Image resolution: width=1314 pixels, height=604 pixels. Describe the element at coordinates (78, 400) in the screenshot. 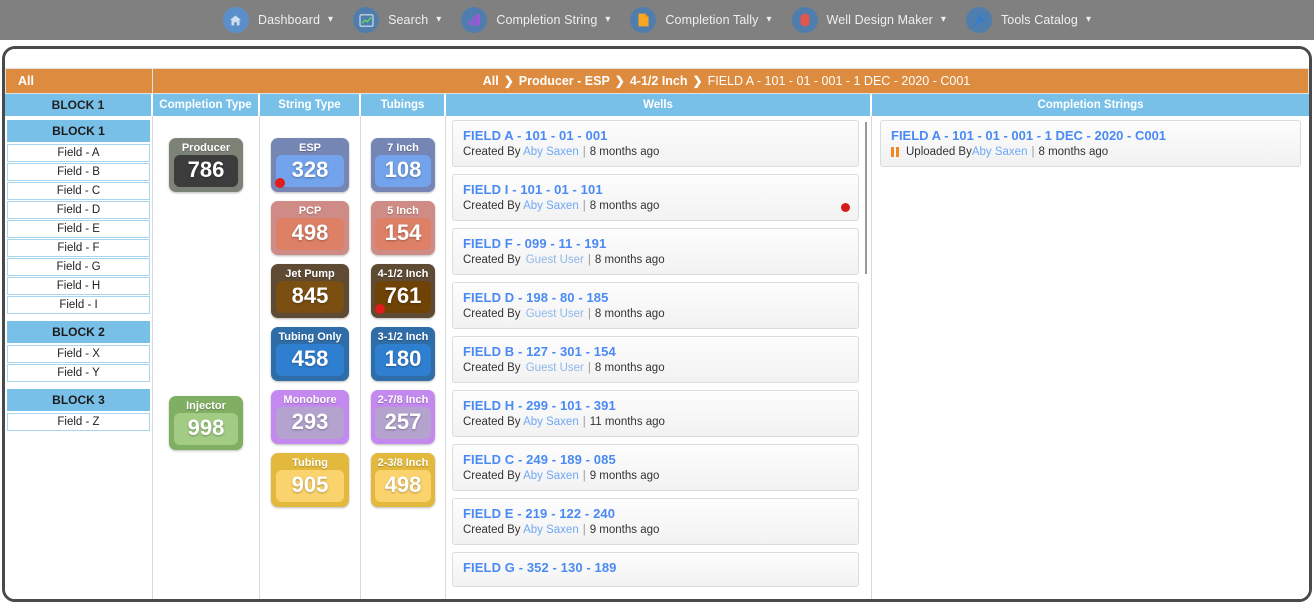

I see `sidebar-block-header: BLOCK 3` at that location.